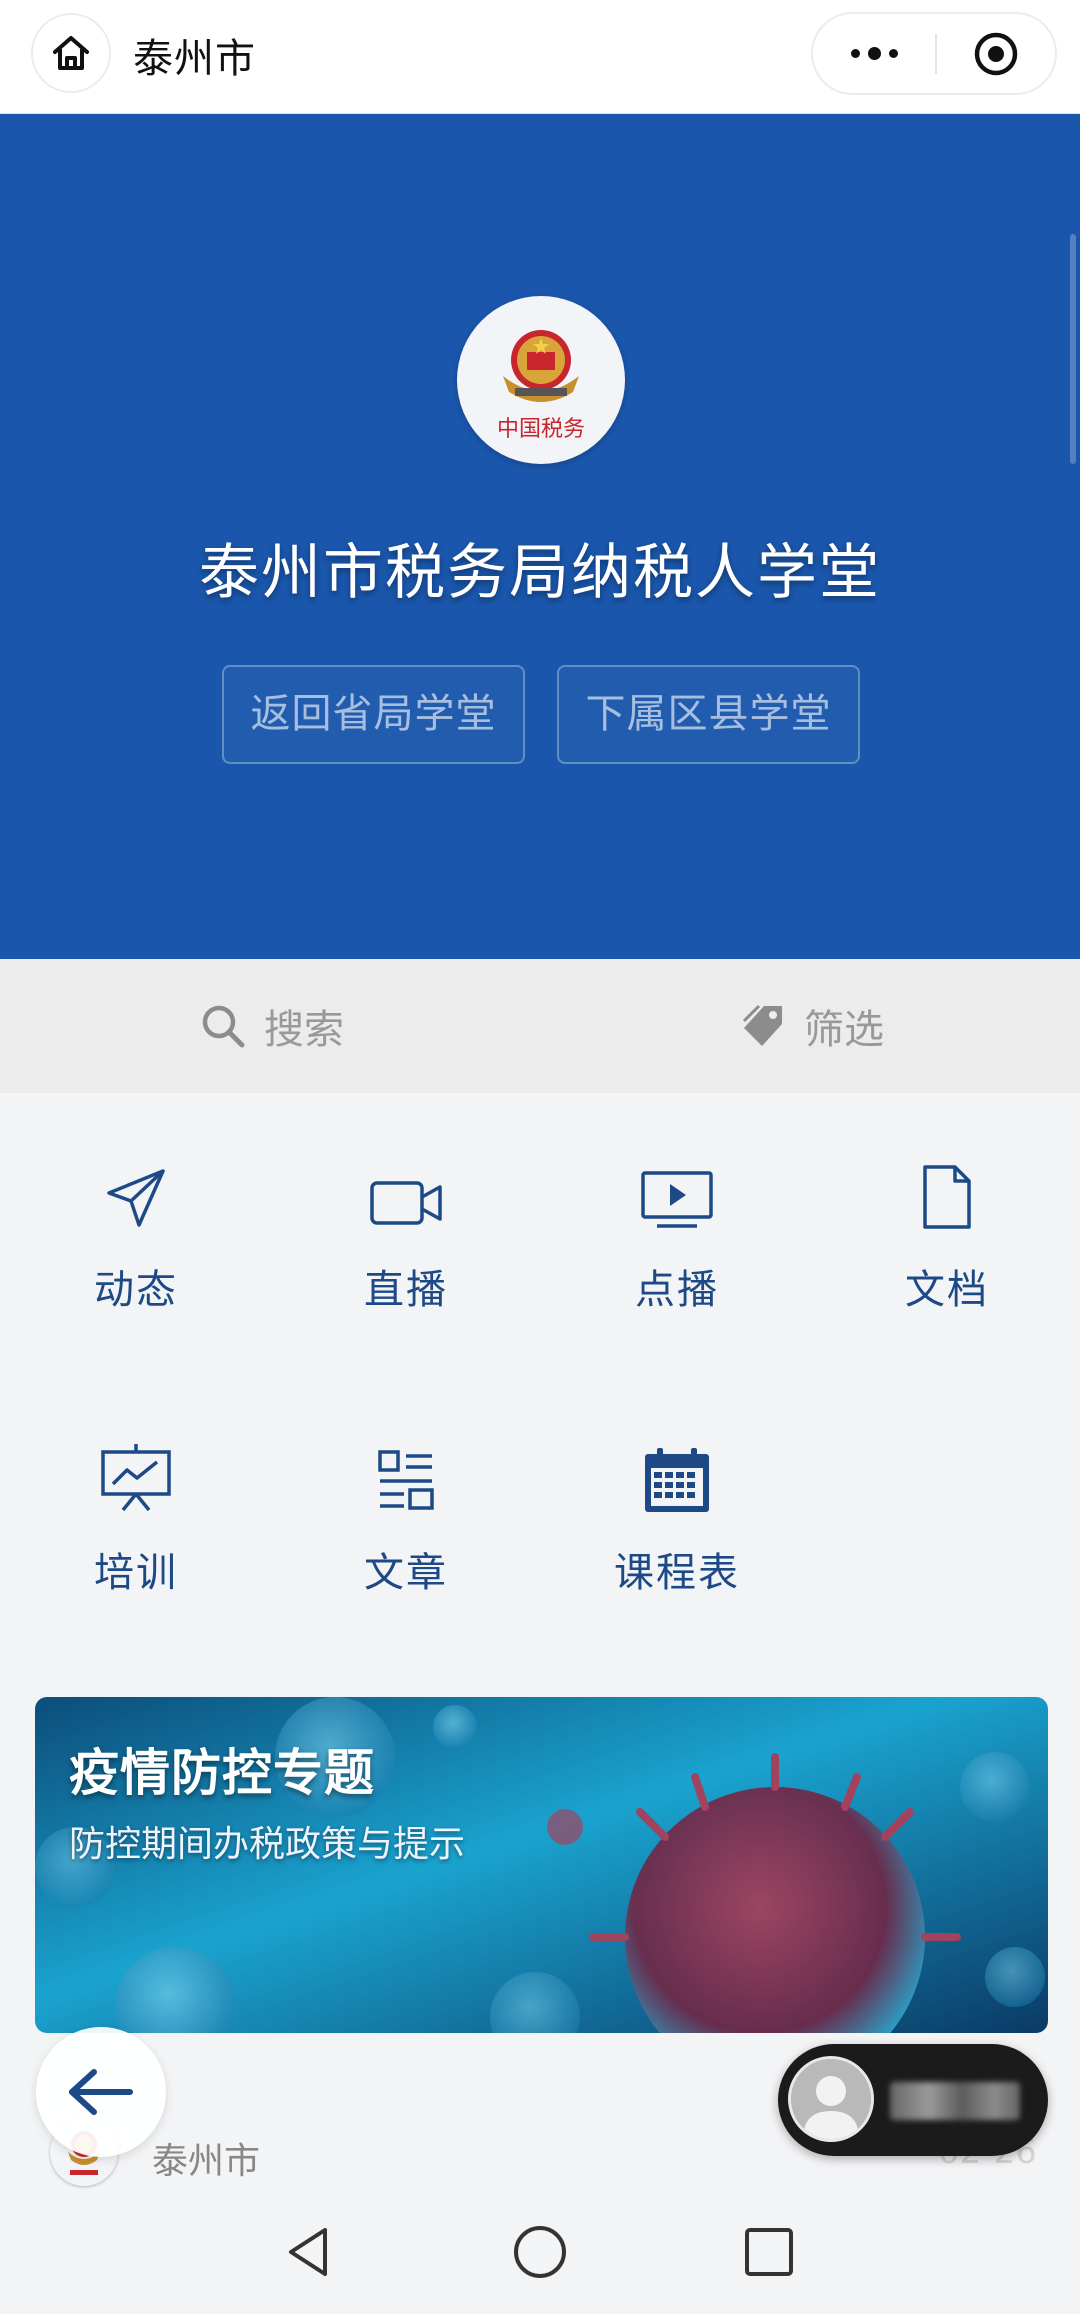  What do you see at coordinates (708, 714) in the screenshot?
I see `district-academy-button: 下属区县学堂` at bounding box center [708, 714].